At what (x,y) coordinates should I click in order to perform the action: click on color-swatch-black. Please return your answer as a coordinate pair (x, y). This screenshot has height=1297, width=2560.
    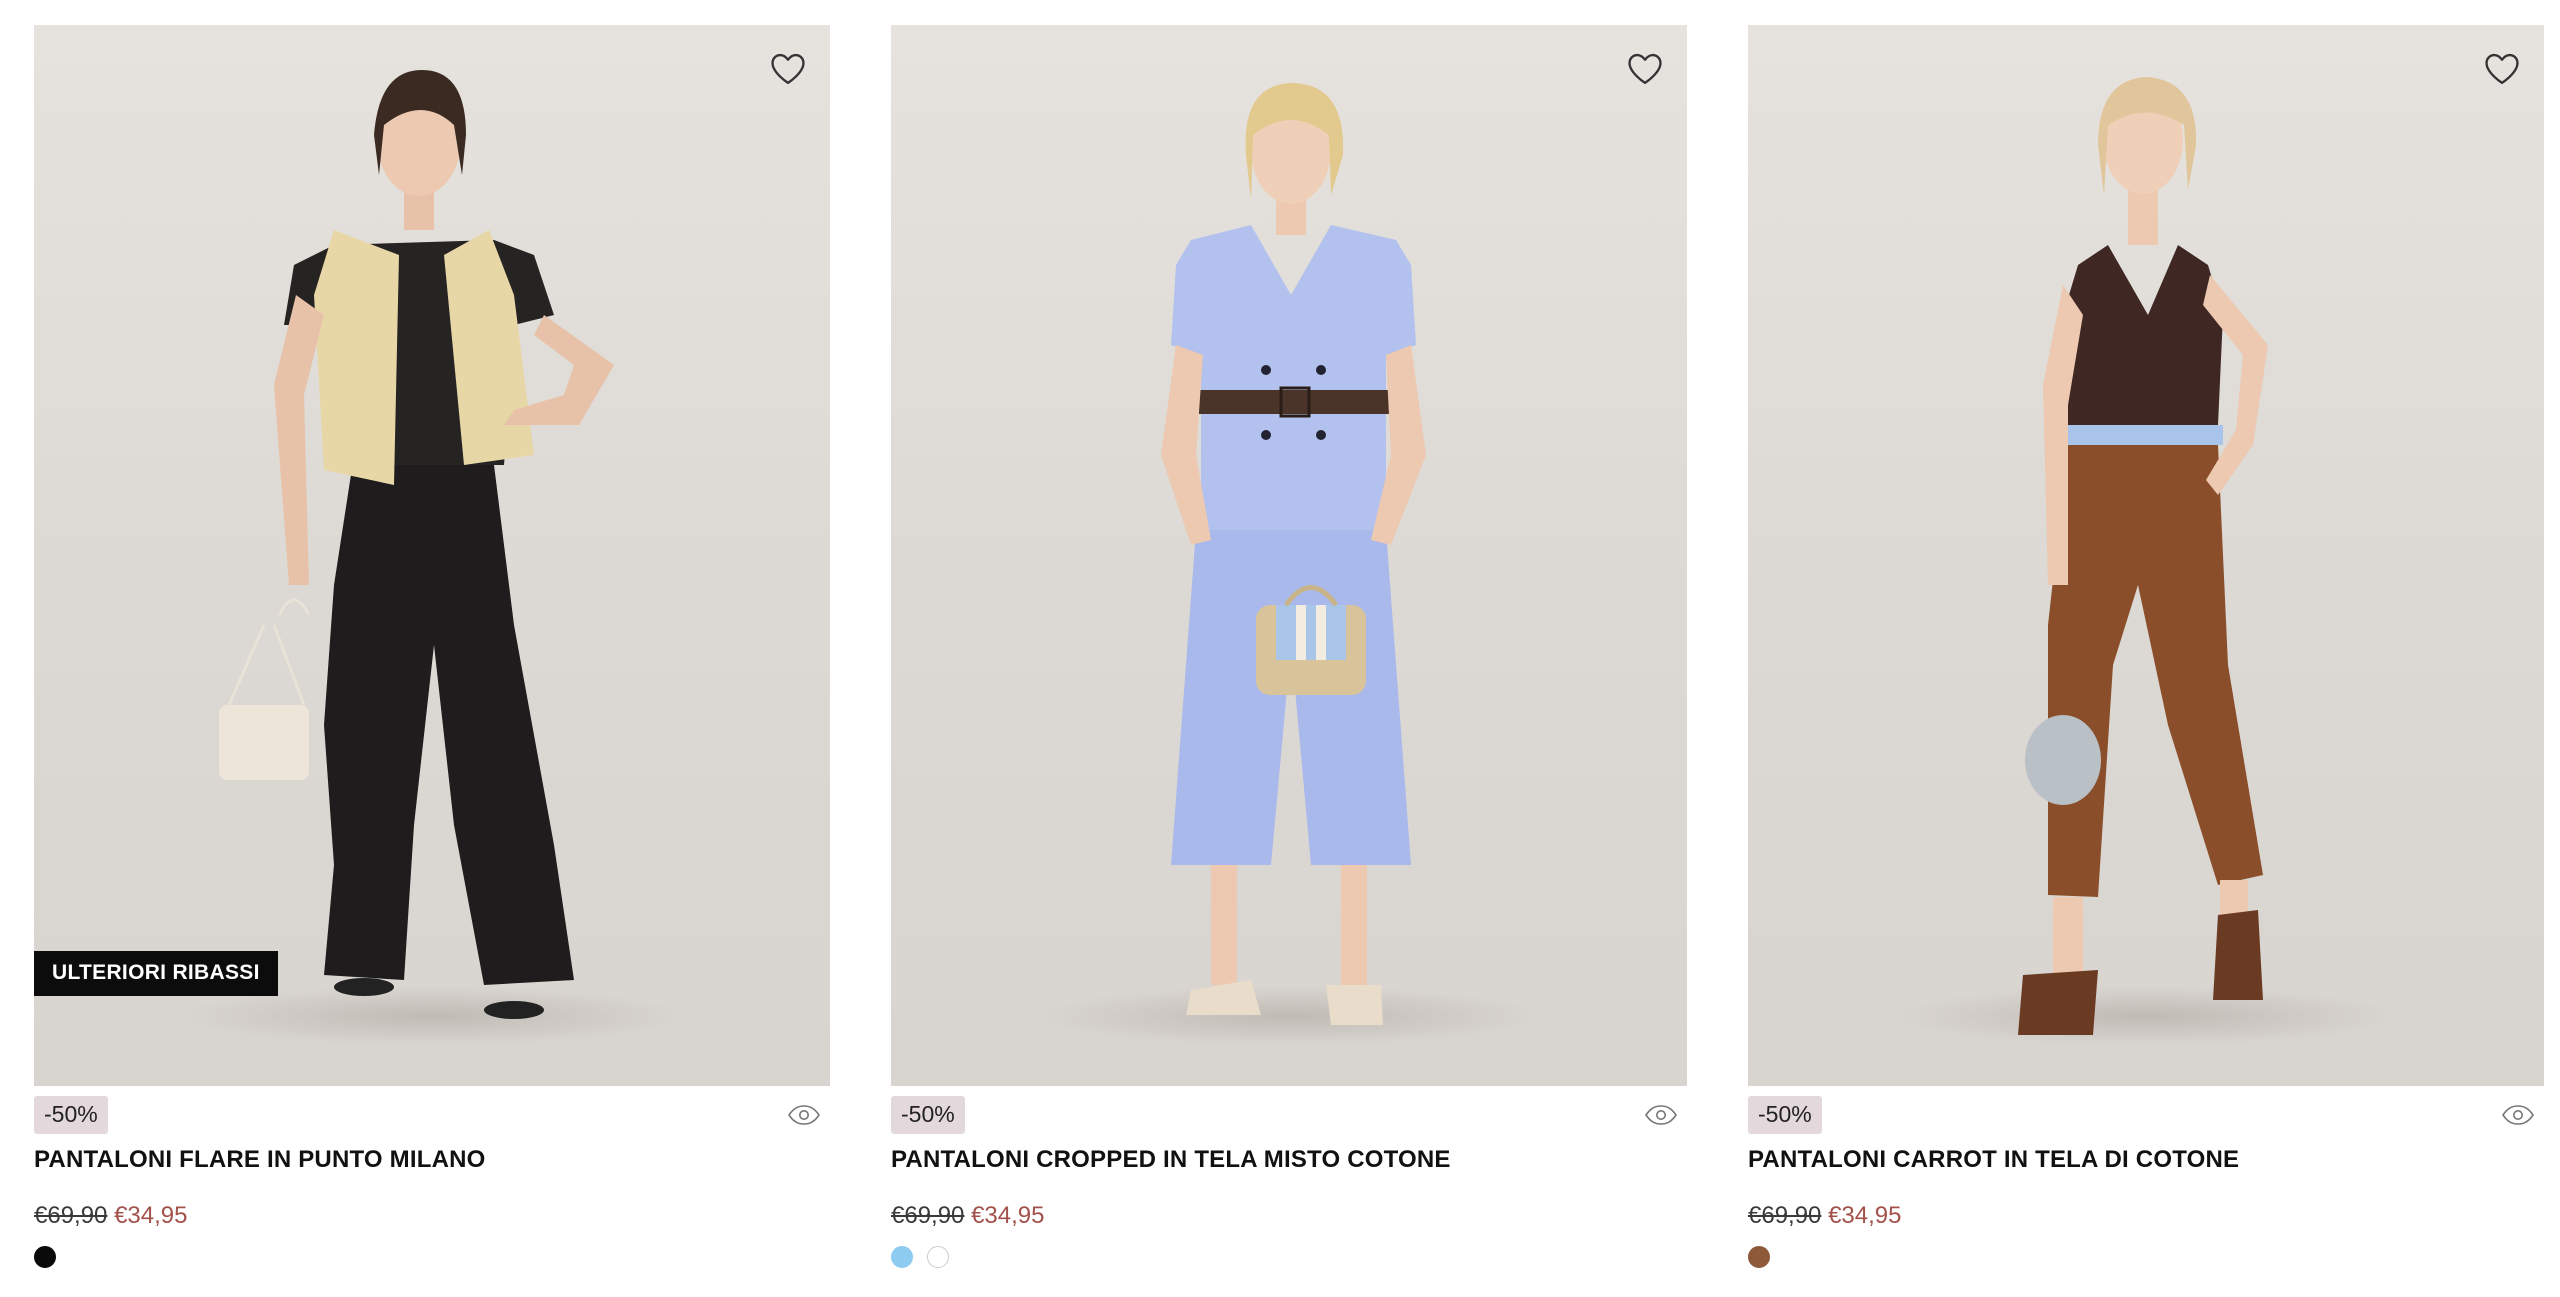
    Looking at the image, I should click on (45, 1257).